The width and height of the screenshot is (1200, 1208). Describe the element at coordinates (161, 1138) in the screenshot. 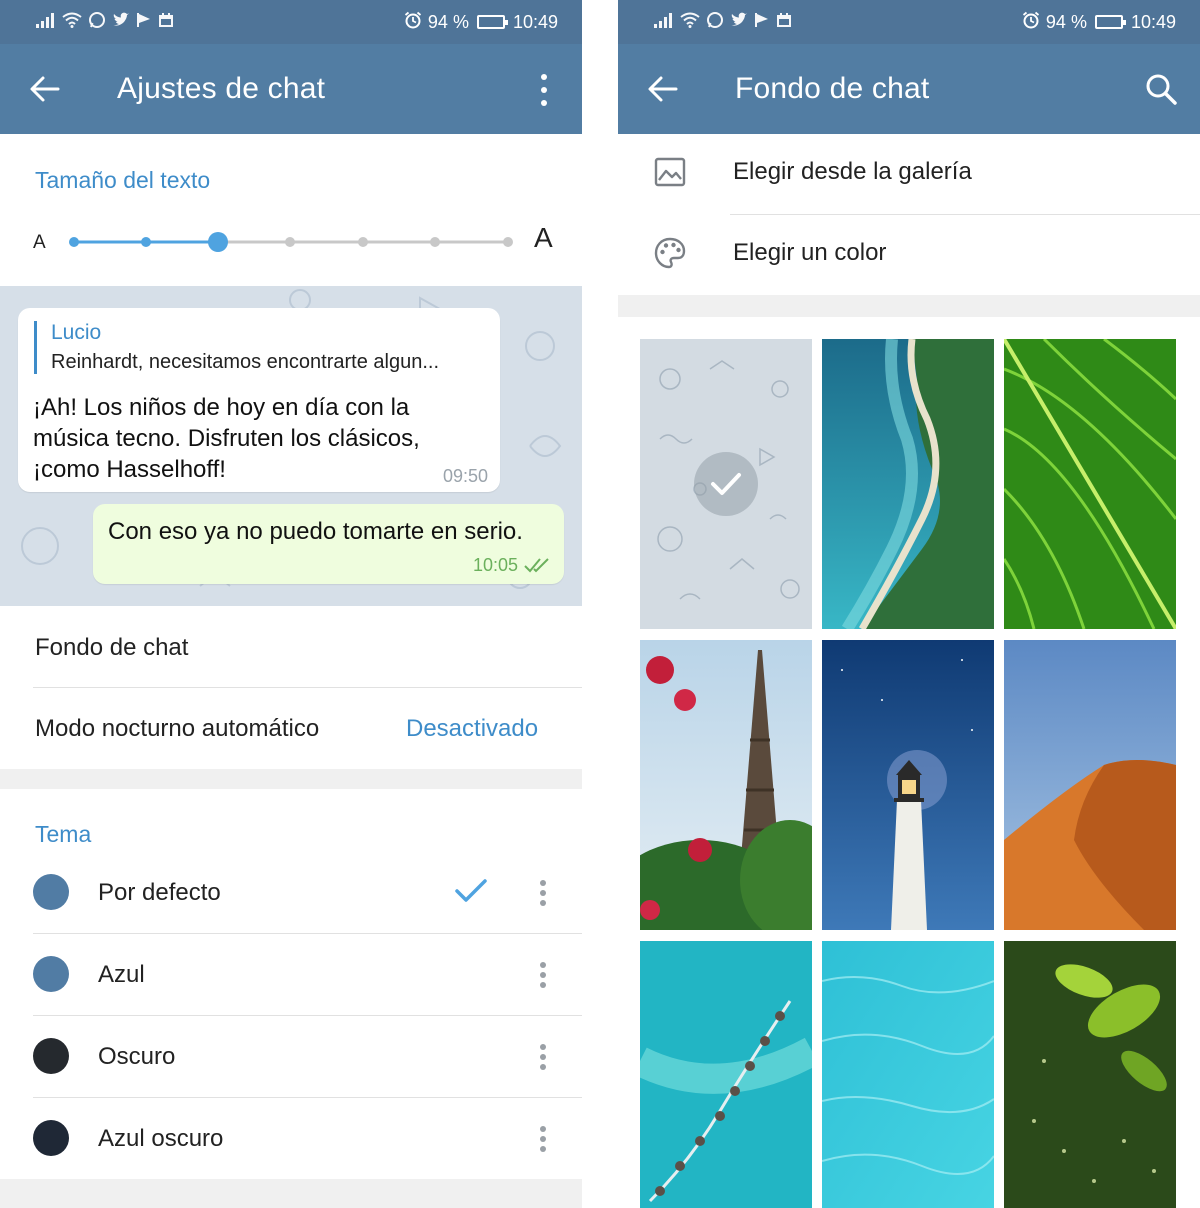

I see `theme-label: Azul oscuro` at that location.